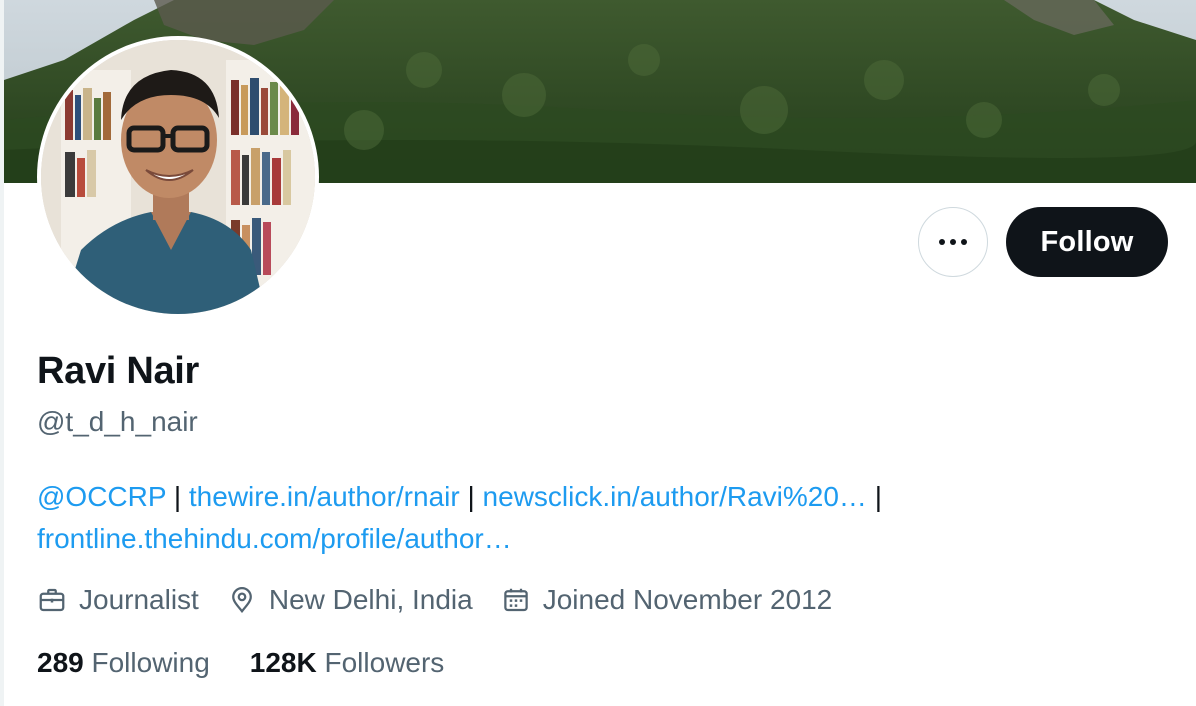  Describe the element at coordinates (117, 421) in the screenshot. I see `user-handle: @t_d_h_nair` at that location.